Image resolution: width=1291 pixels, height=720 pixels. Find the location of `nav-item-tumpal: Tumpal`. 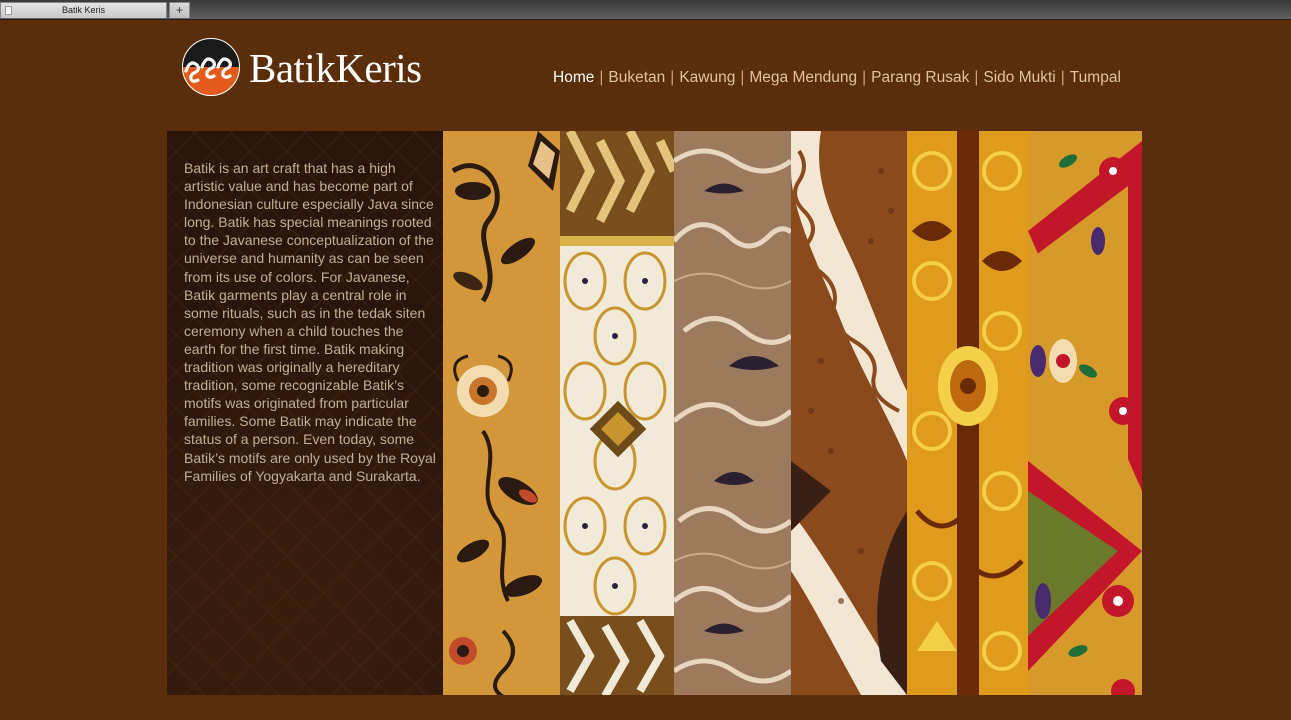

nav-item-tumpal: Tumpal is located at coordinates (1095, 78).